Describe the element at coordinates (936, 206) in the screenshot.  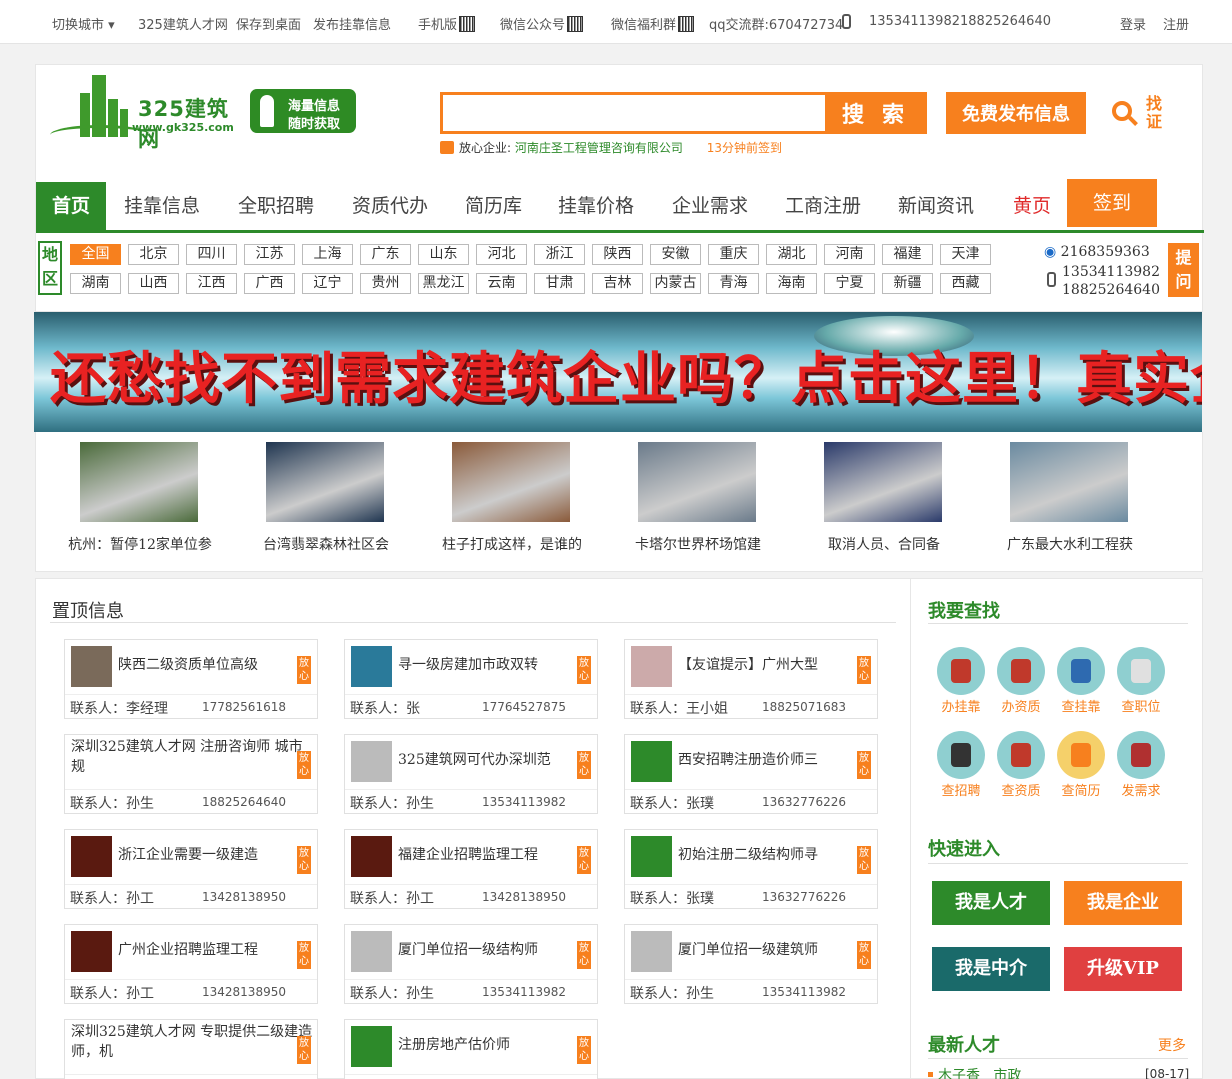
I see `nav-news: 新闻资讯` at that location.